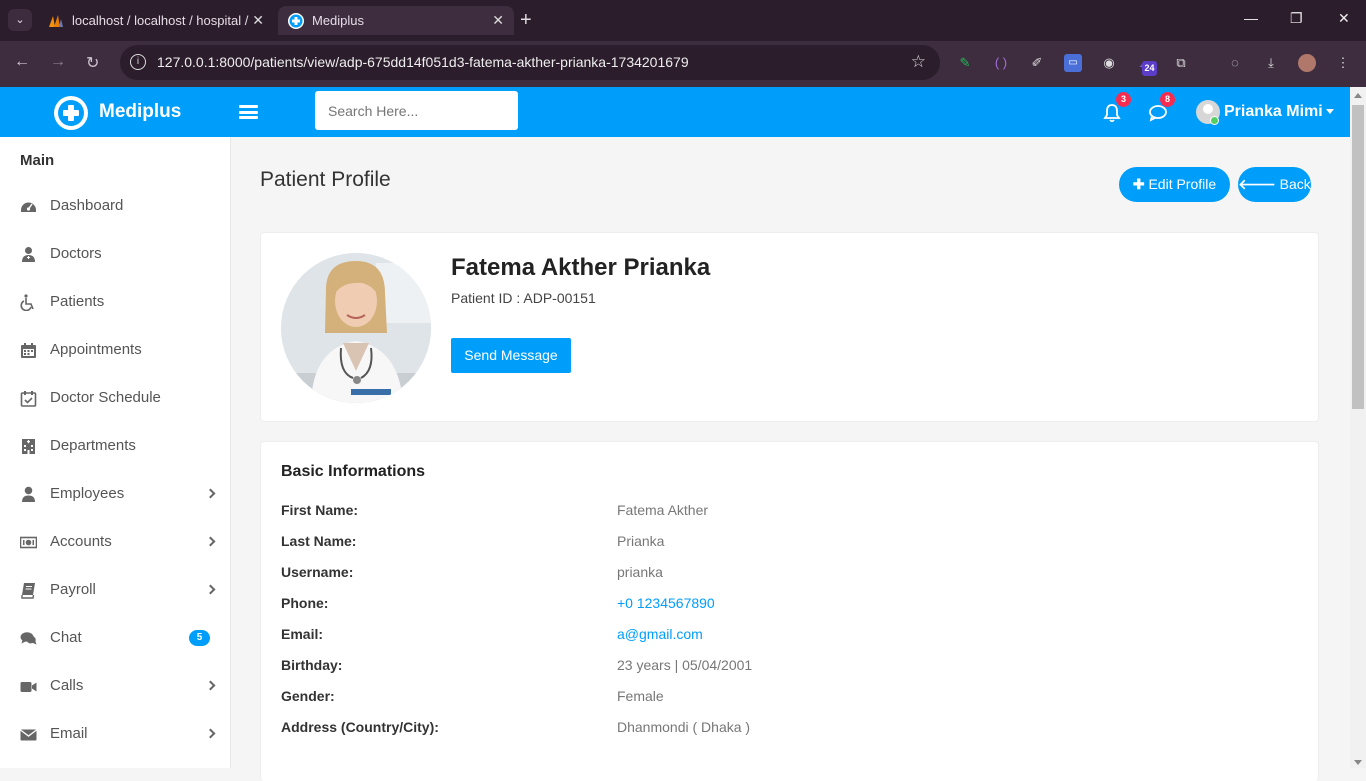  Describe the element at coordinates (1001, 63) in the screenshot. I see `bracket-extension-icon: ( )` at that location.